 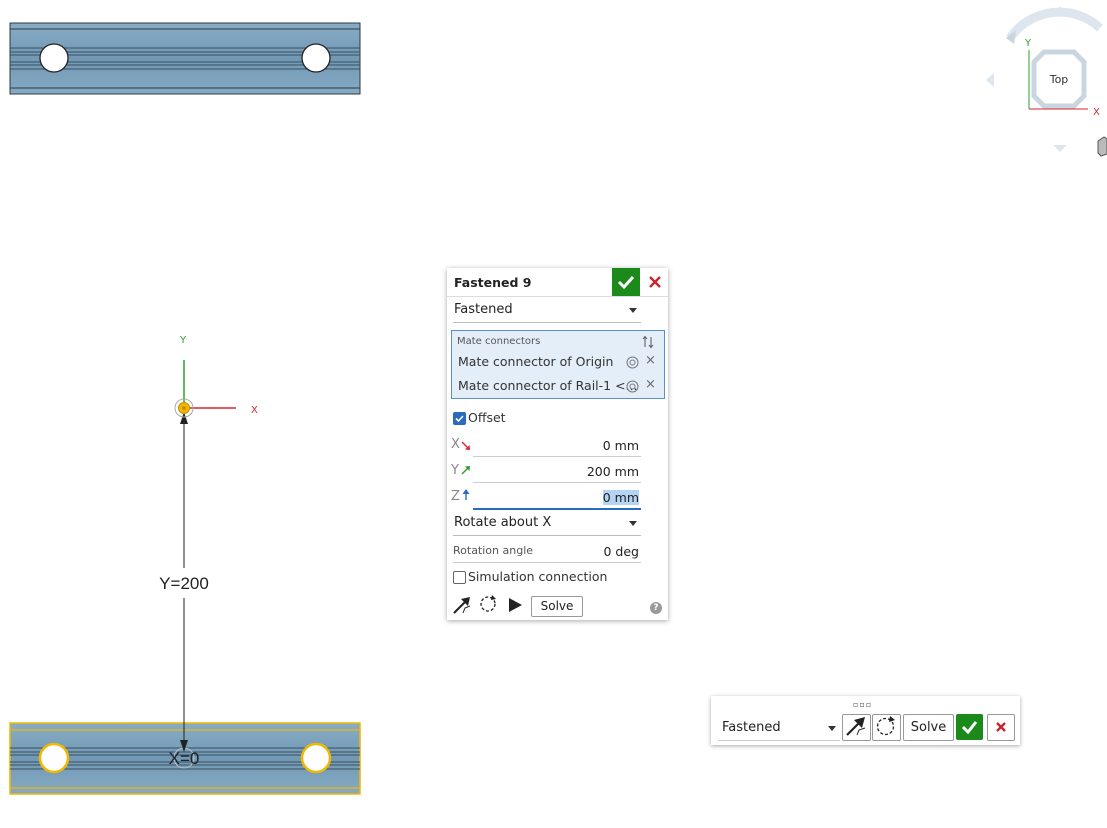 What do you see at coordinates (493, 550) in the screenshot?
I see `rotation-angle-label: Rotation angle` at bounding box center [493, 550].